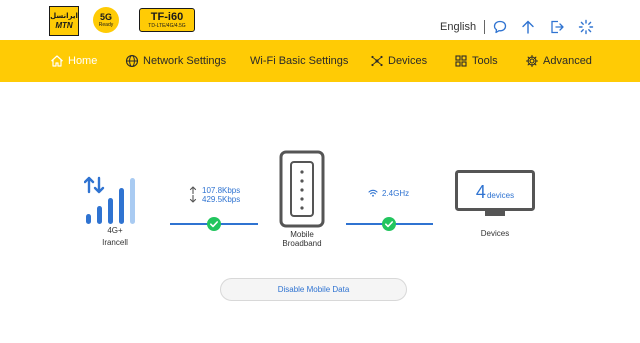 The width and height of the screenshot is (640, 343). I want to click on nav-tools-label: Tools, so click(485, 61).